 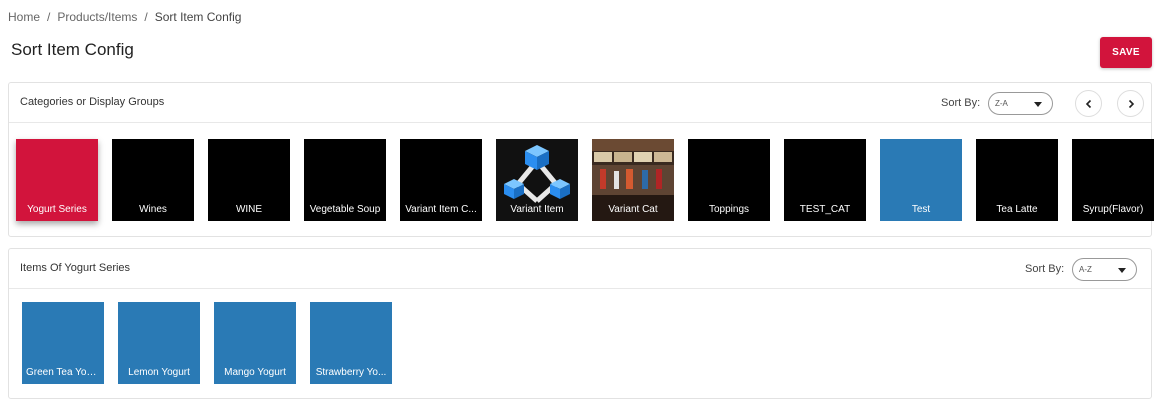 What do you see at coordinates (159, 343) in the screenshot?
I see `item-tile-lemon-yogurt: Lemon Yogurt` at bounding box center [159, 343].